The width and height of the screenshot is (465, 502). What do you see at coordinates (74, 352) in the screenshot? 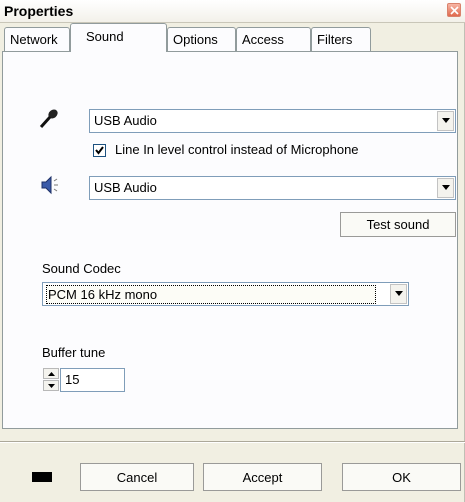
I see `buffer-tune-label: Buffer tune` at bounding box center [74, 352].